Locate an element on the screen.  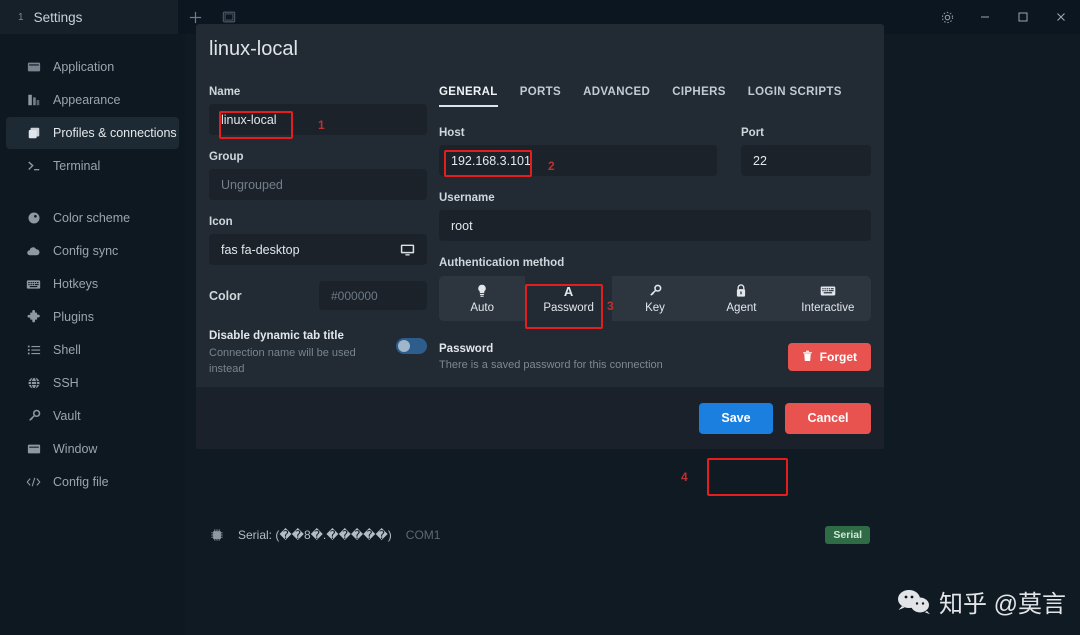
toggle-description: Connection name will be used instead is located at coordinates (282, 361).